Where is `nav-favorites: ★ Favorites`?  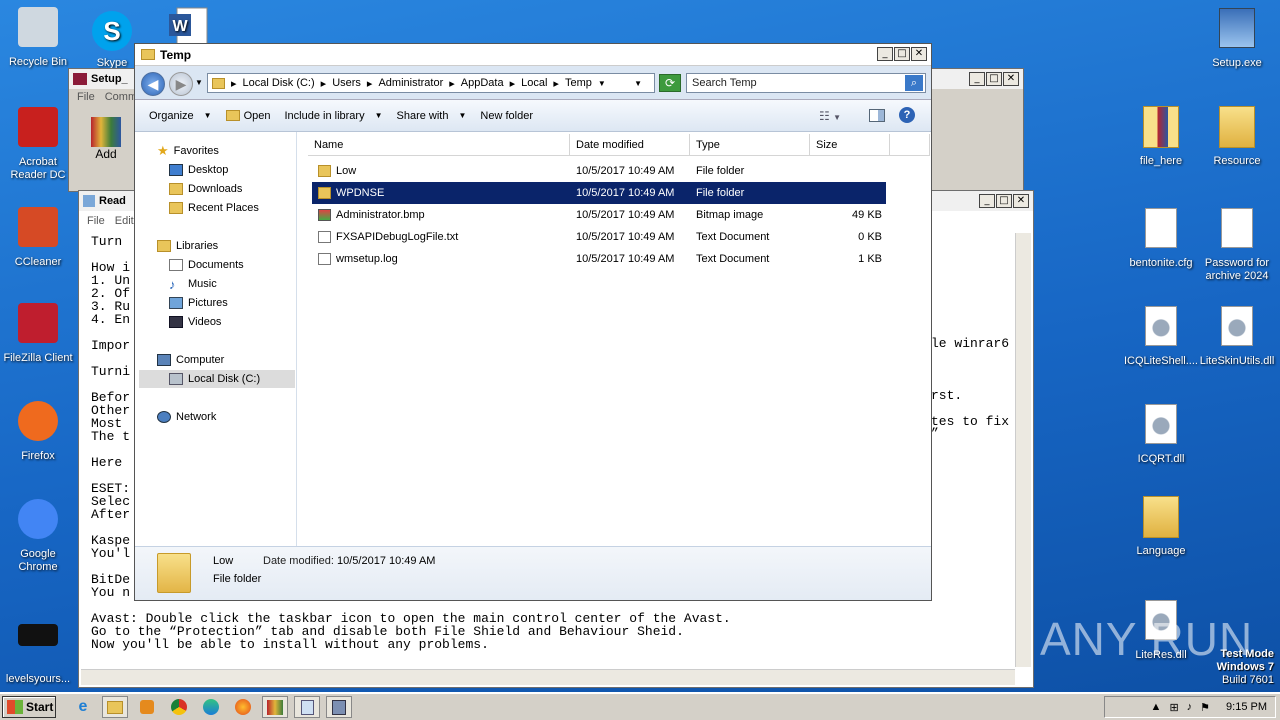
nav-favorites: ★ Favorites is located at coordinates (188, 151).